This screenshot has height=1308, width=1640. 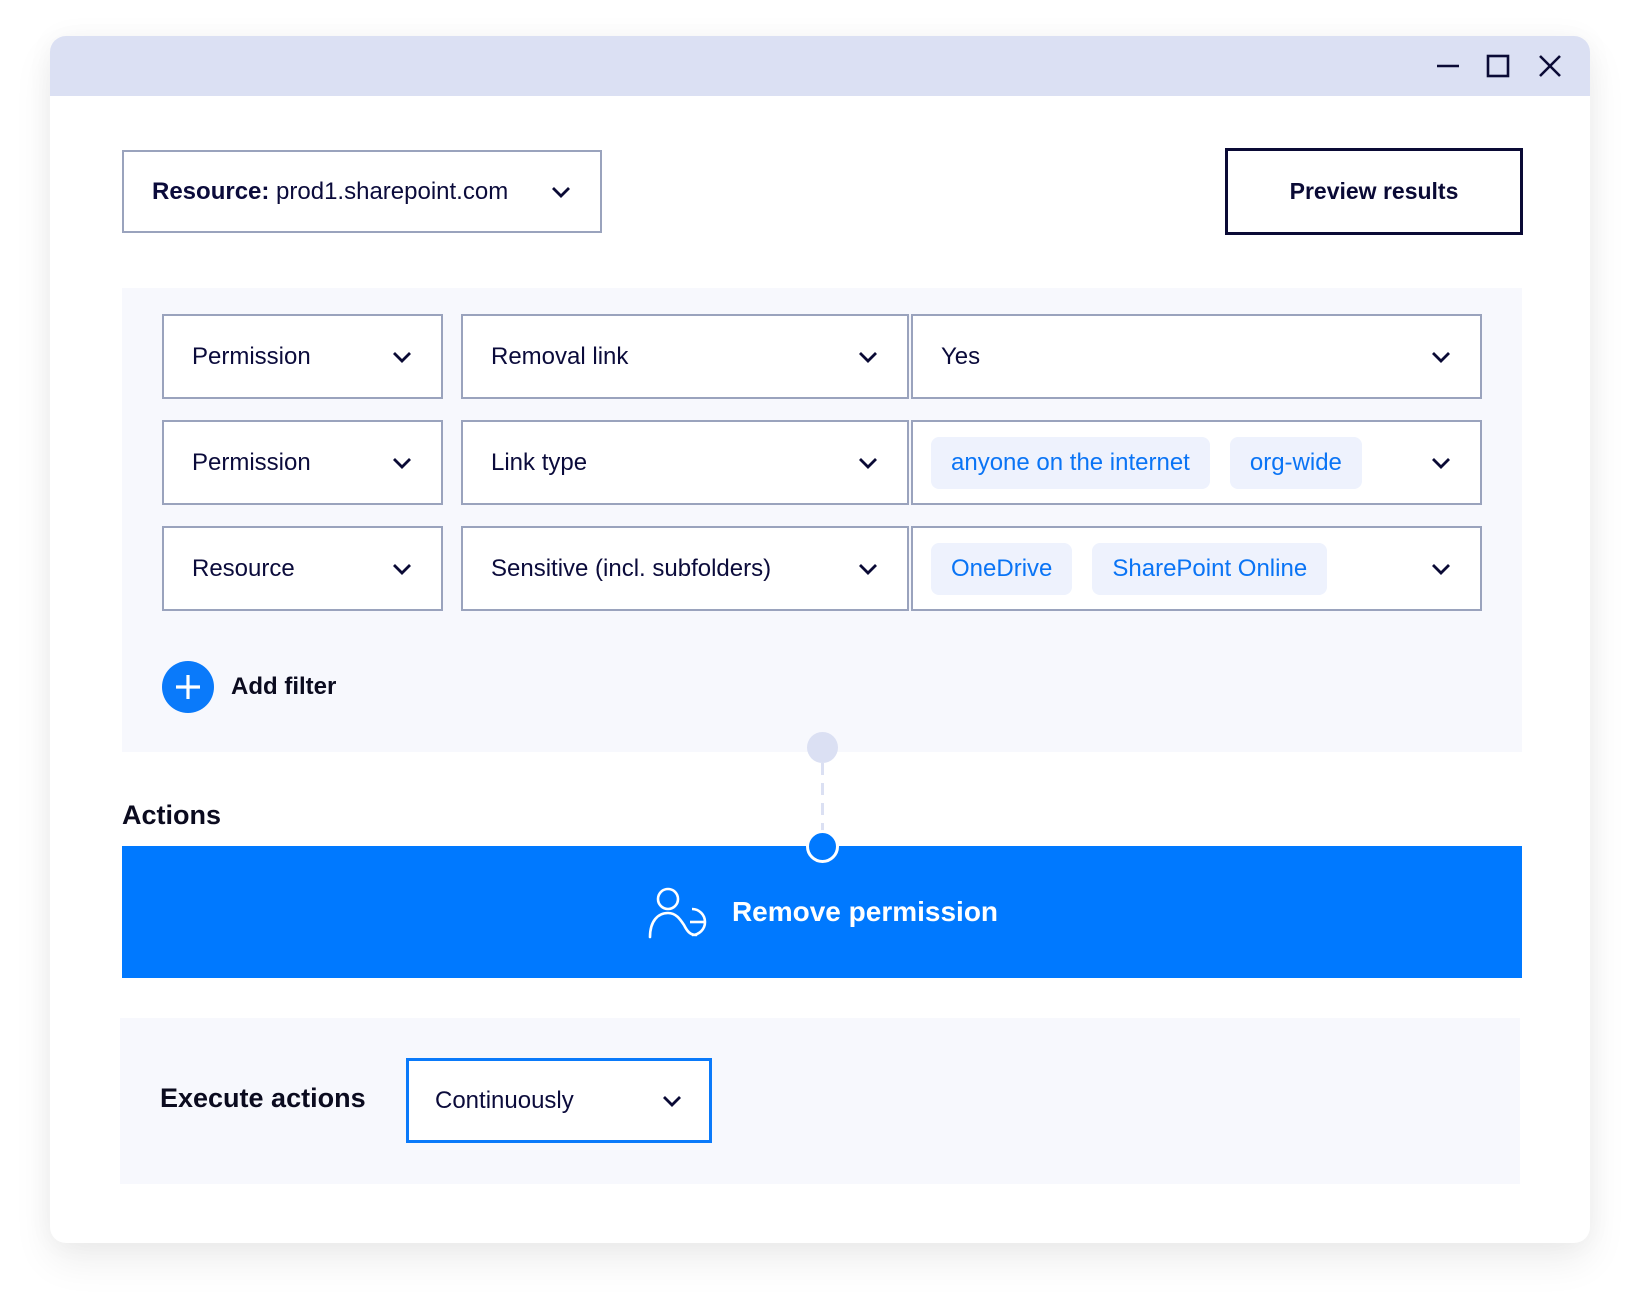 I want to click on connector-node-bottom, so click(x=822, y=846).